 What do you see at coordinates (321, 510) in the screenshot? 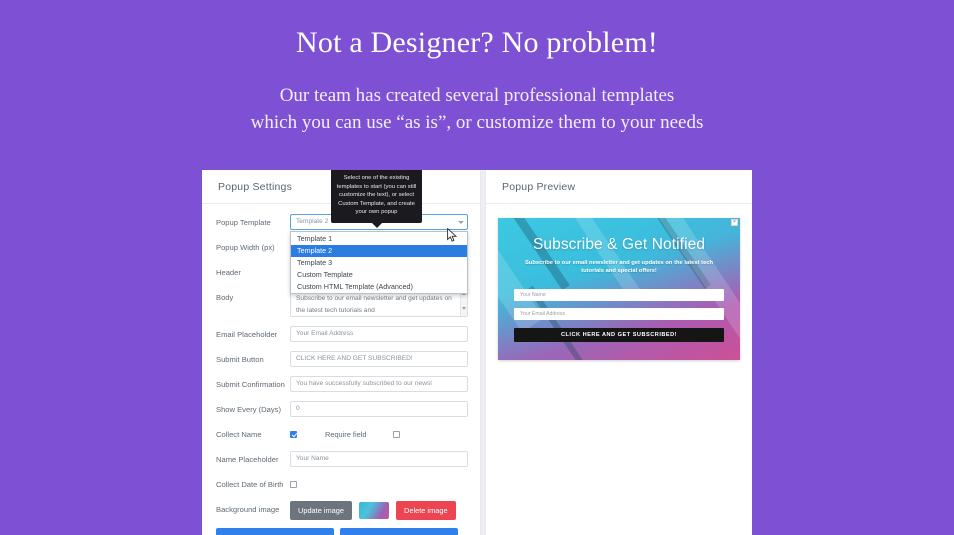
I see `update-image-button: Update image` at bounding box center [321, 510].